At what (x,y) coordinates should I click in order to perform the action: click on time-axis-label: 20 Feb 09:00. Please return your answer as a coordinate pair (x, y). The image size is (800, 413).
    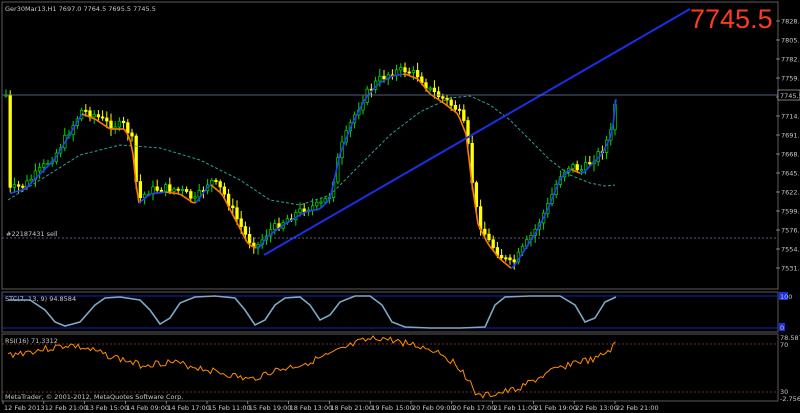
    Looking at the image, I should click on (433, 408).